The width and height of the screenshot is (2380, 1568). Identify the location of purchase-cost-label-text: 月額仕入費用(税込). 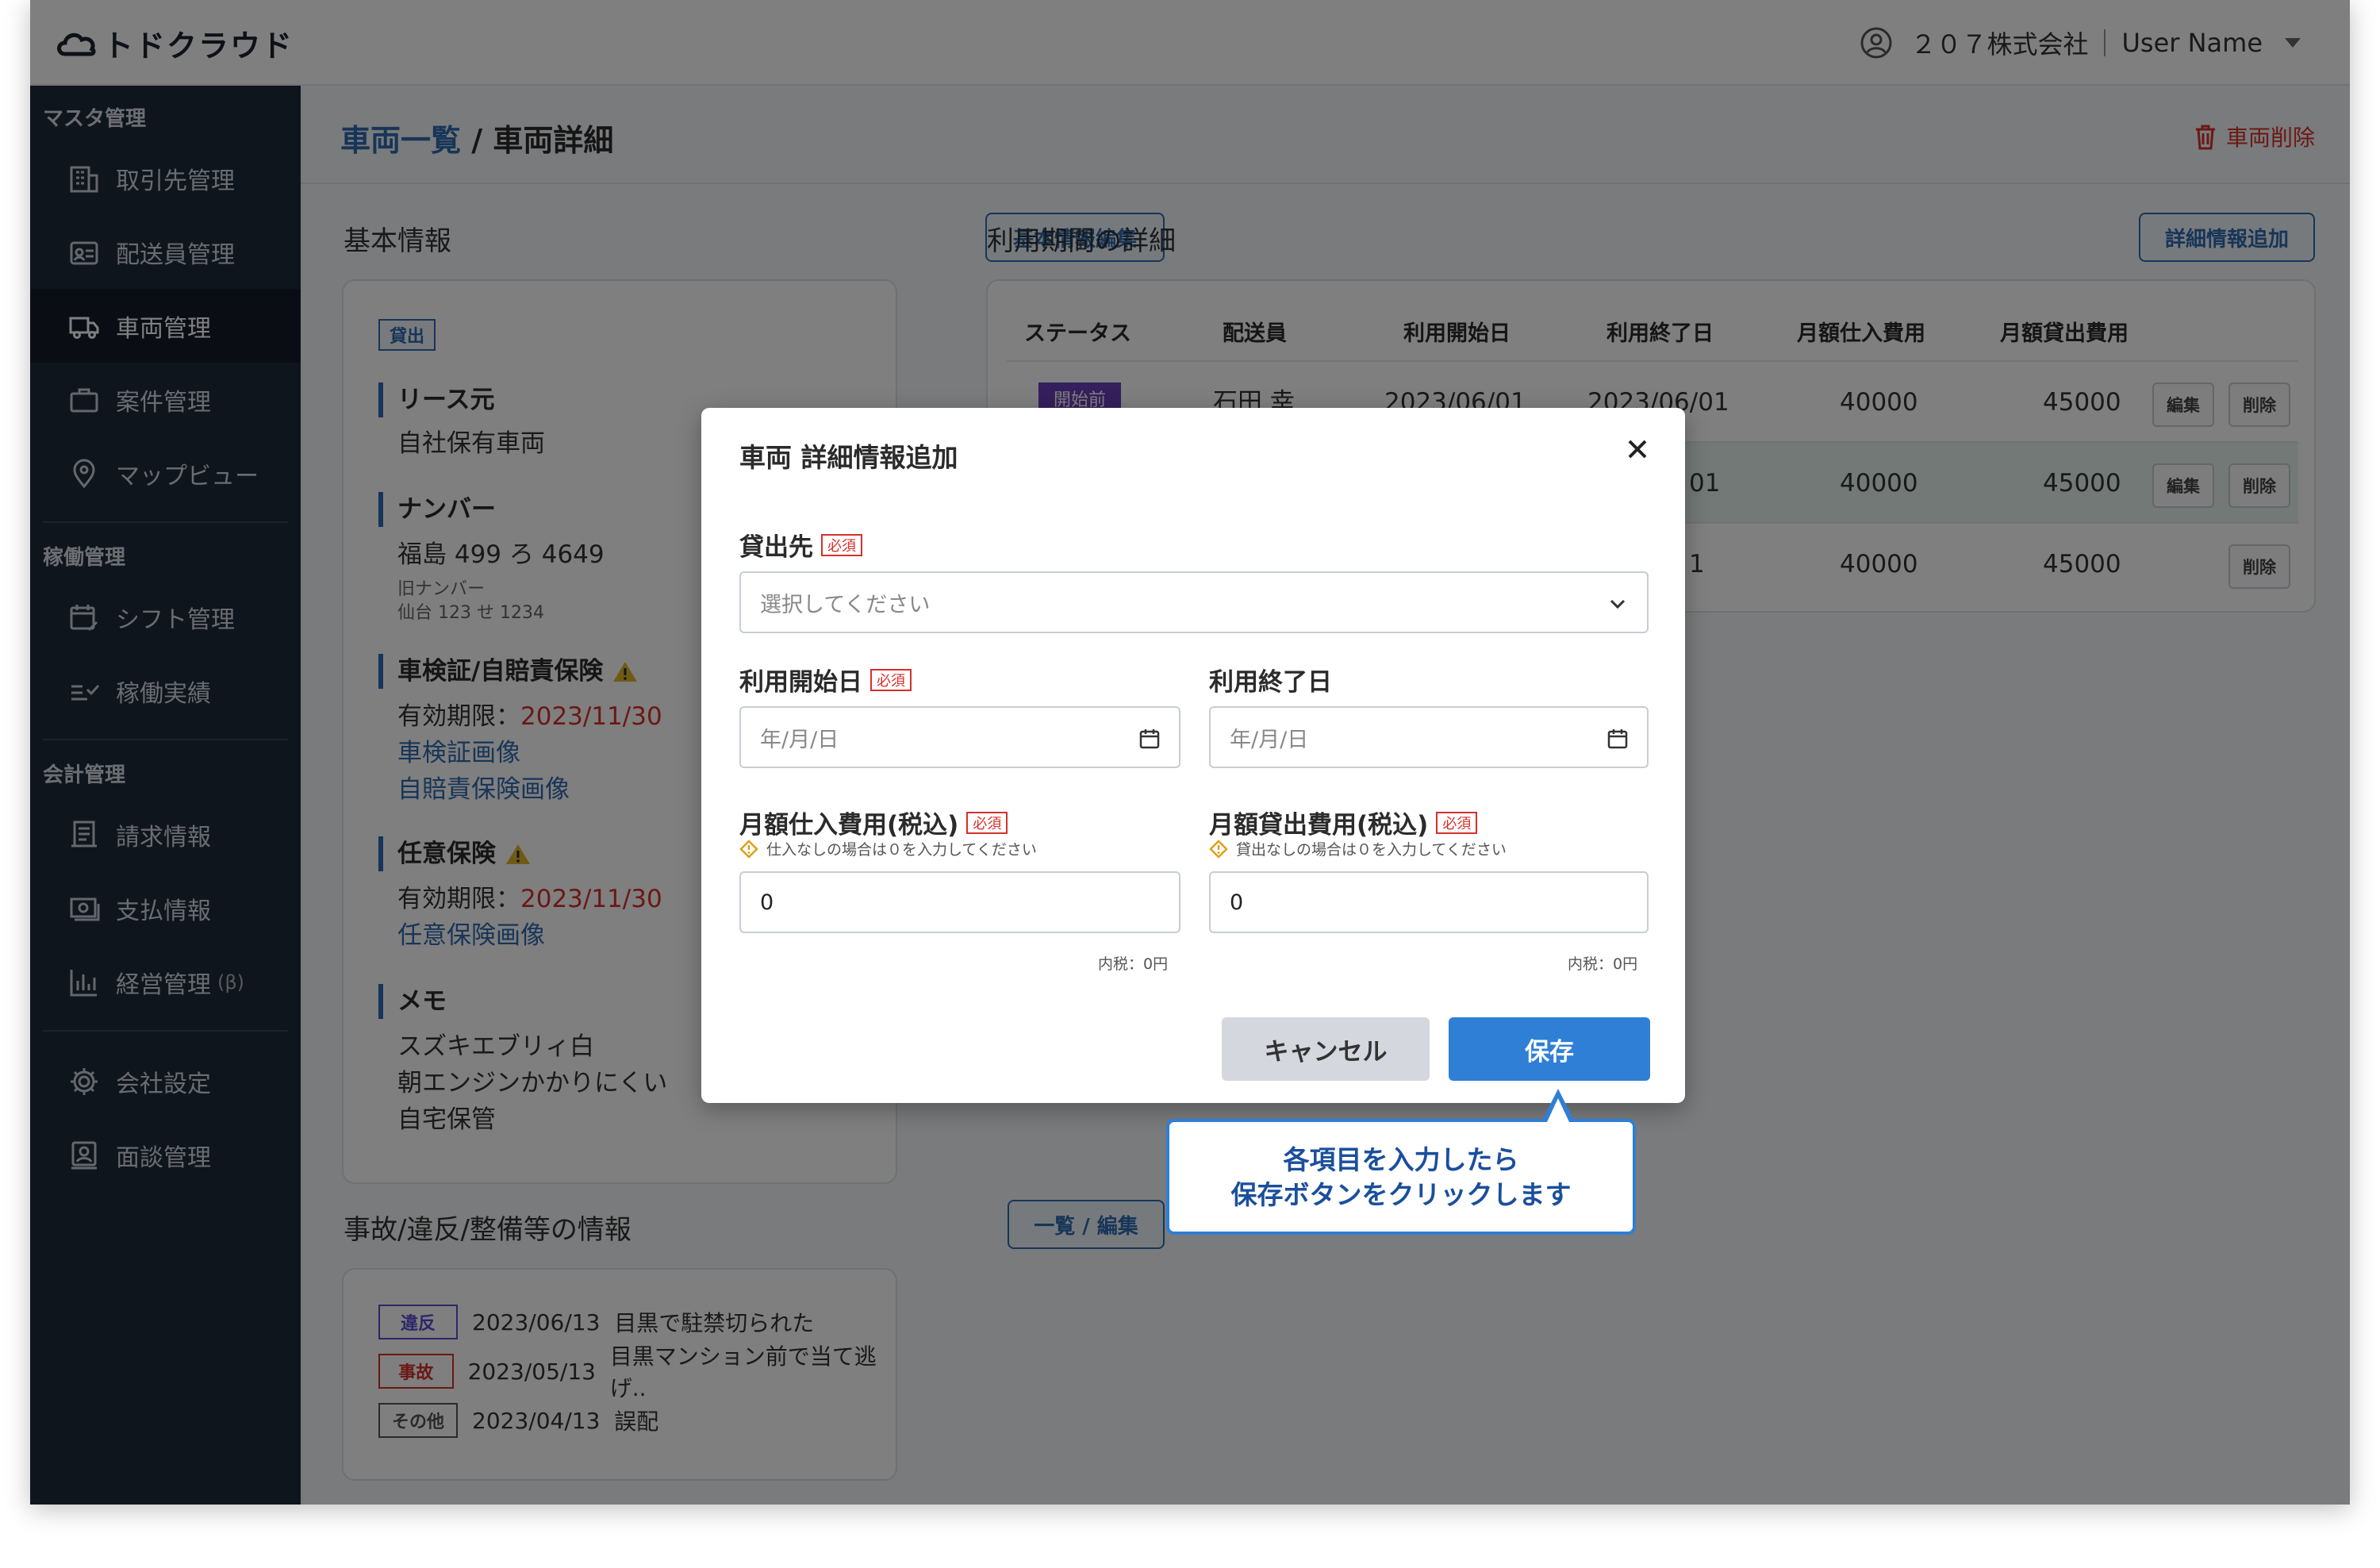
(849, 825).